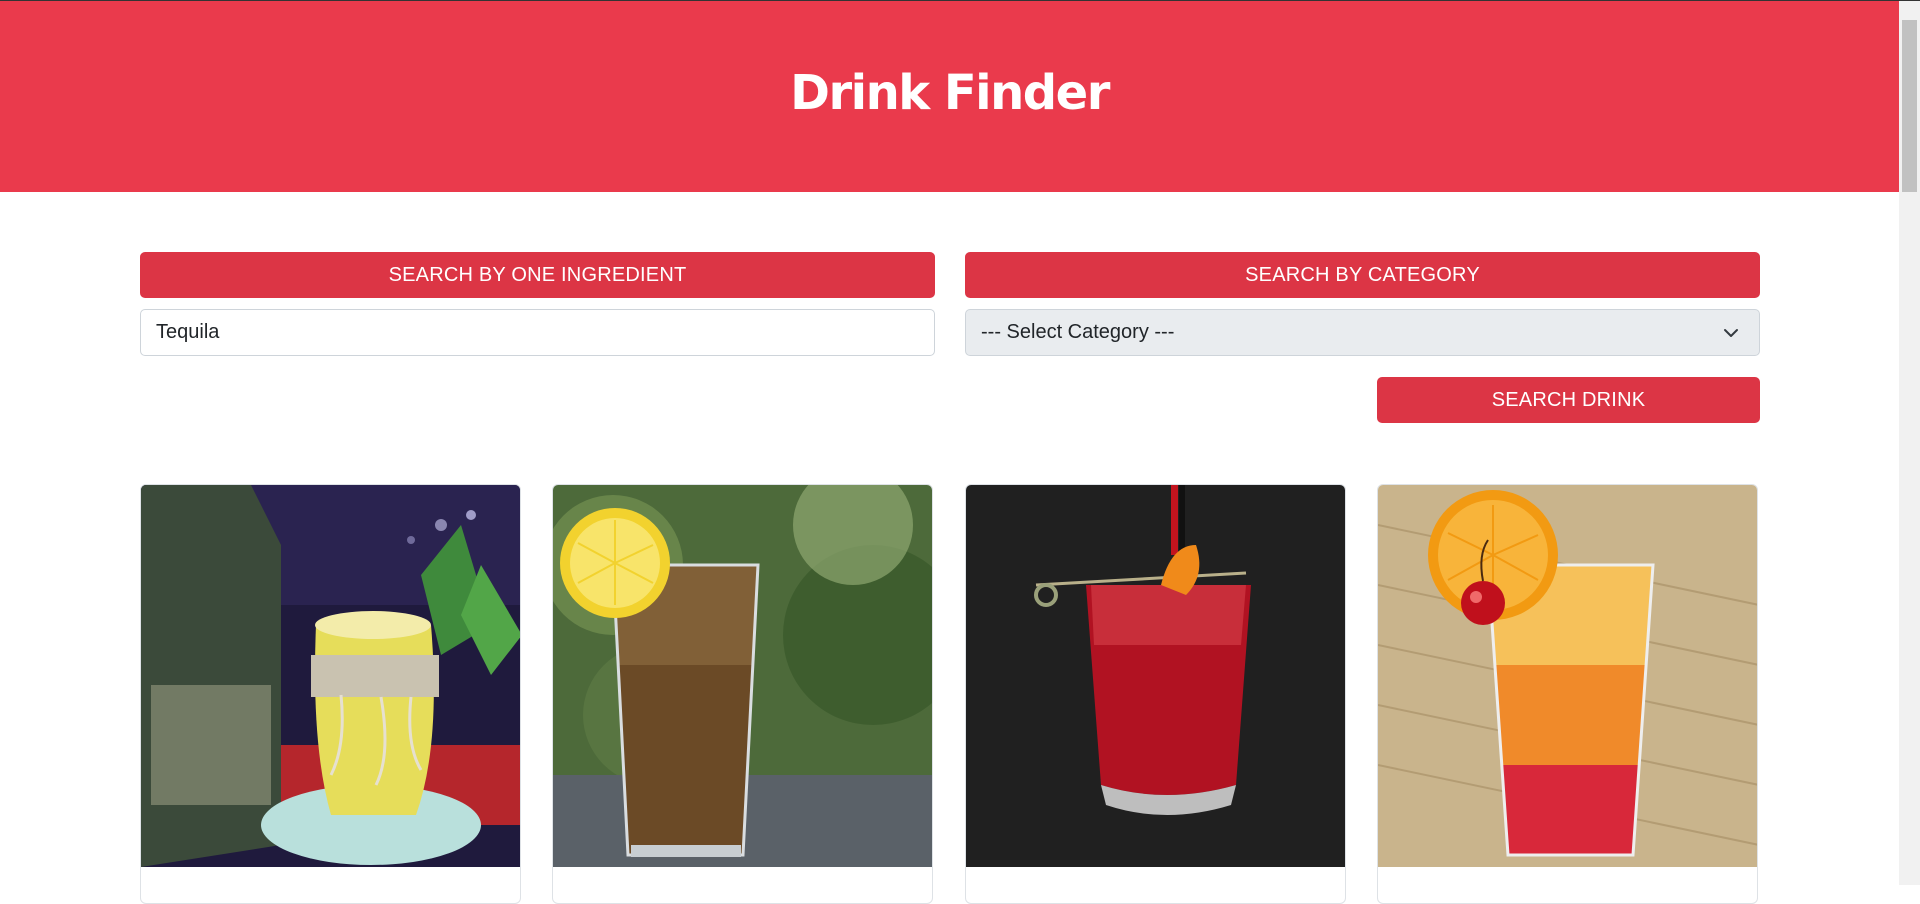 The height and width of the screenshot is (904, 1920). Describe the element at coordinates (1731, 333) in the screenshot. I see `chevron-down-icon` at that location.